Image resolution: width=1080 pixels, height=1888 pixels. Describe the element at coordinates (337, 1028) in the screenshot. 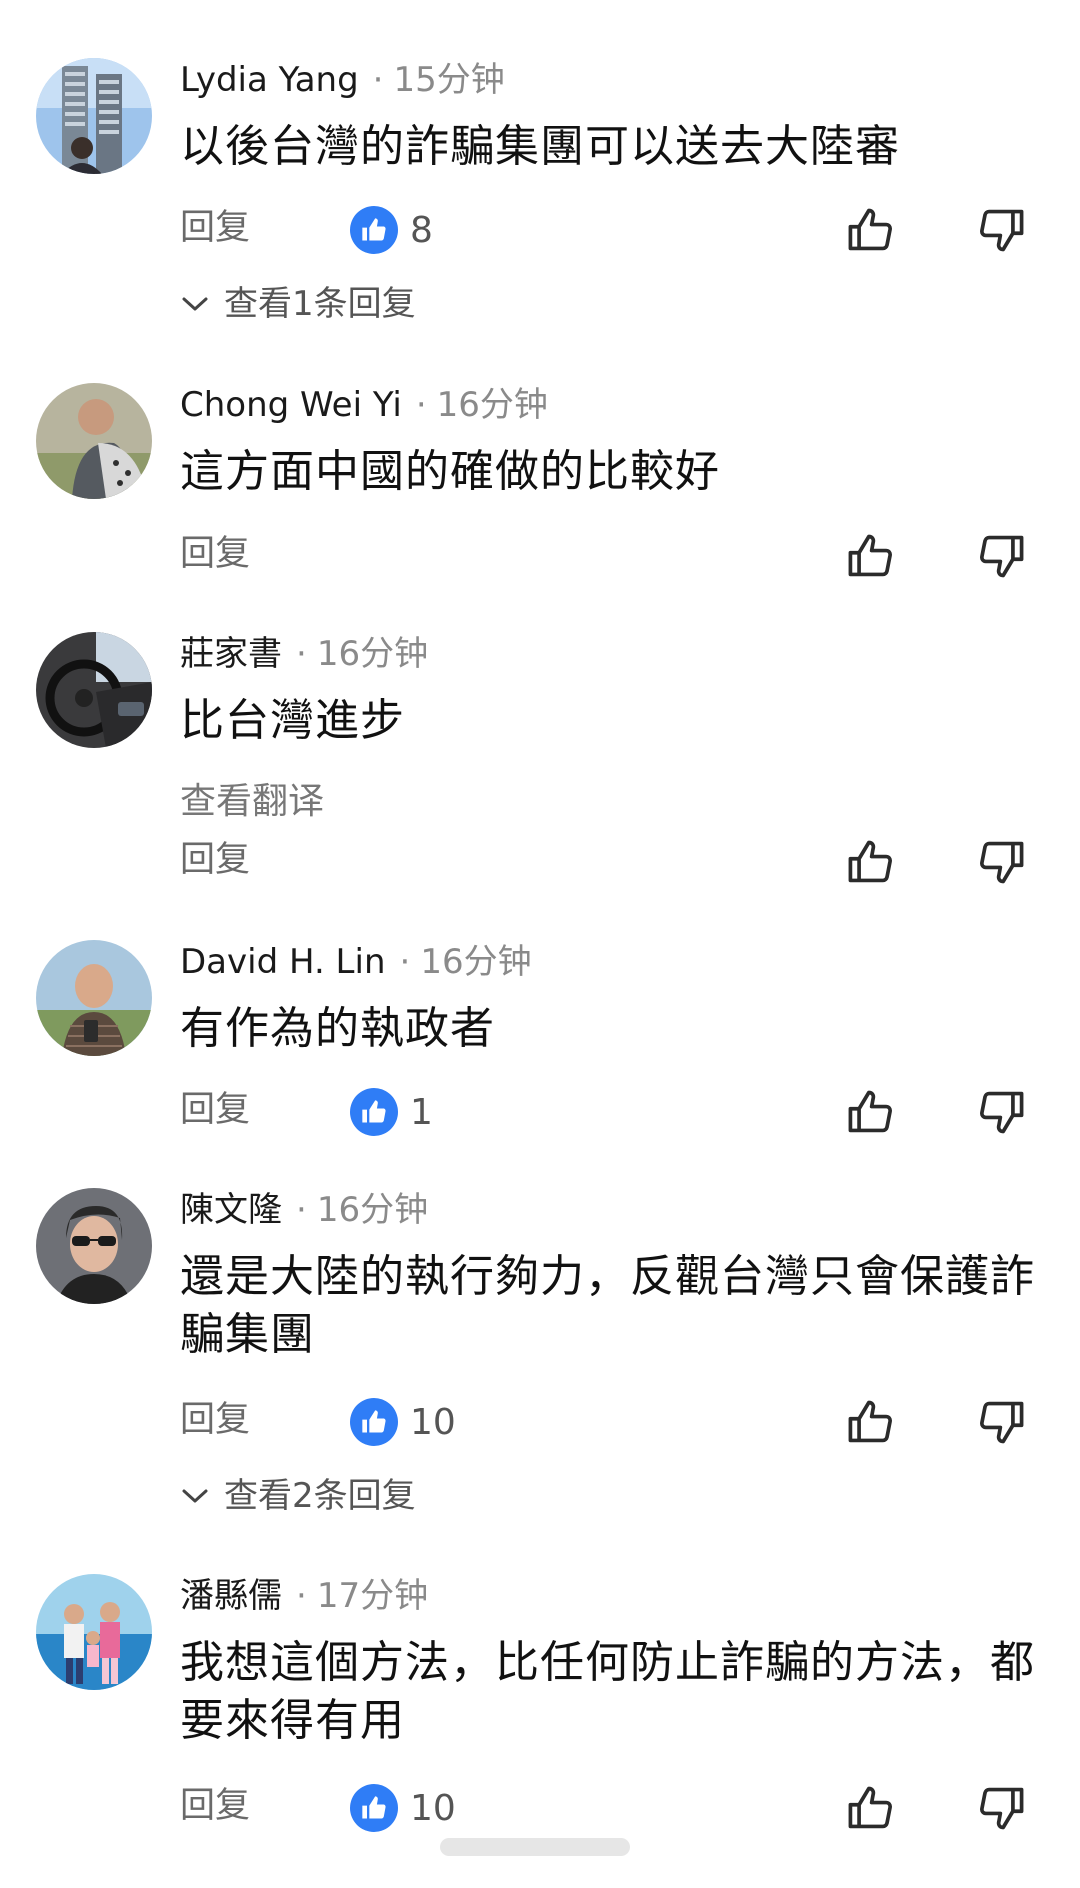

I see `comment-text: 有作為的執政者` at that location.